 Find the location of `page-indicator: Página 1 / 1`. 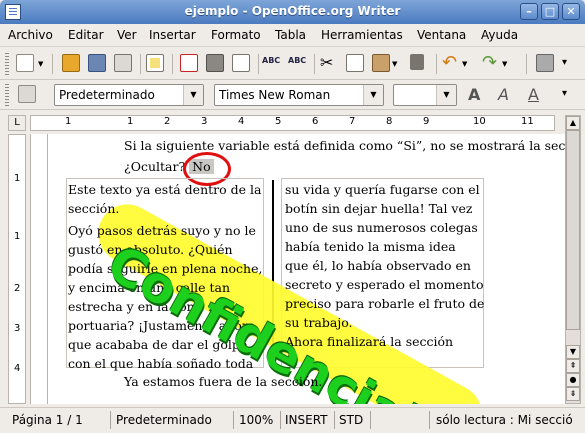

page-indicator: Página 1 / 1 is located at coordinates (47, 420).